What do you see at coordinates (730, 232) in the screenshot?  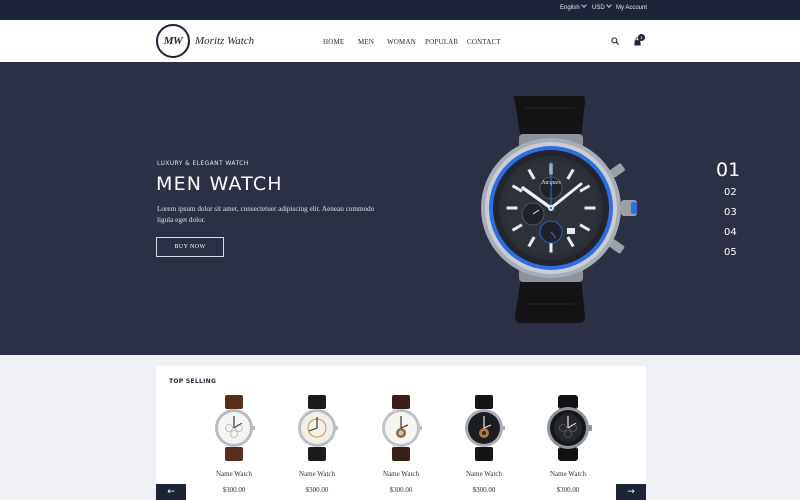 I see `slide-indicator-4: 04` at bounding box center [730, 232].